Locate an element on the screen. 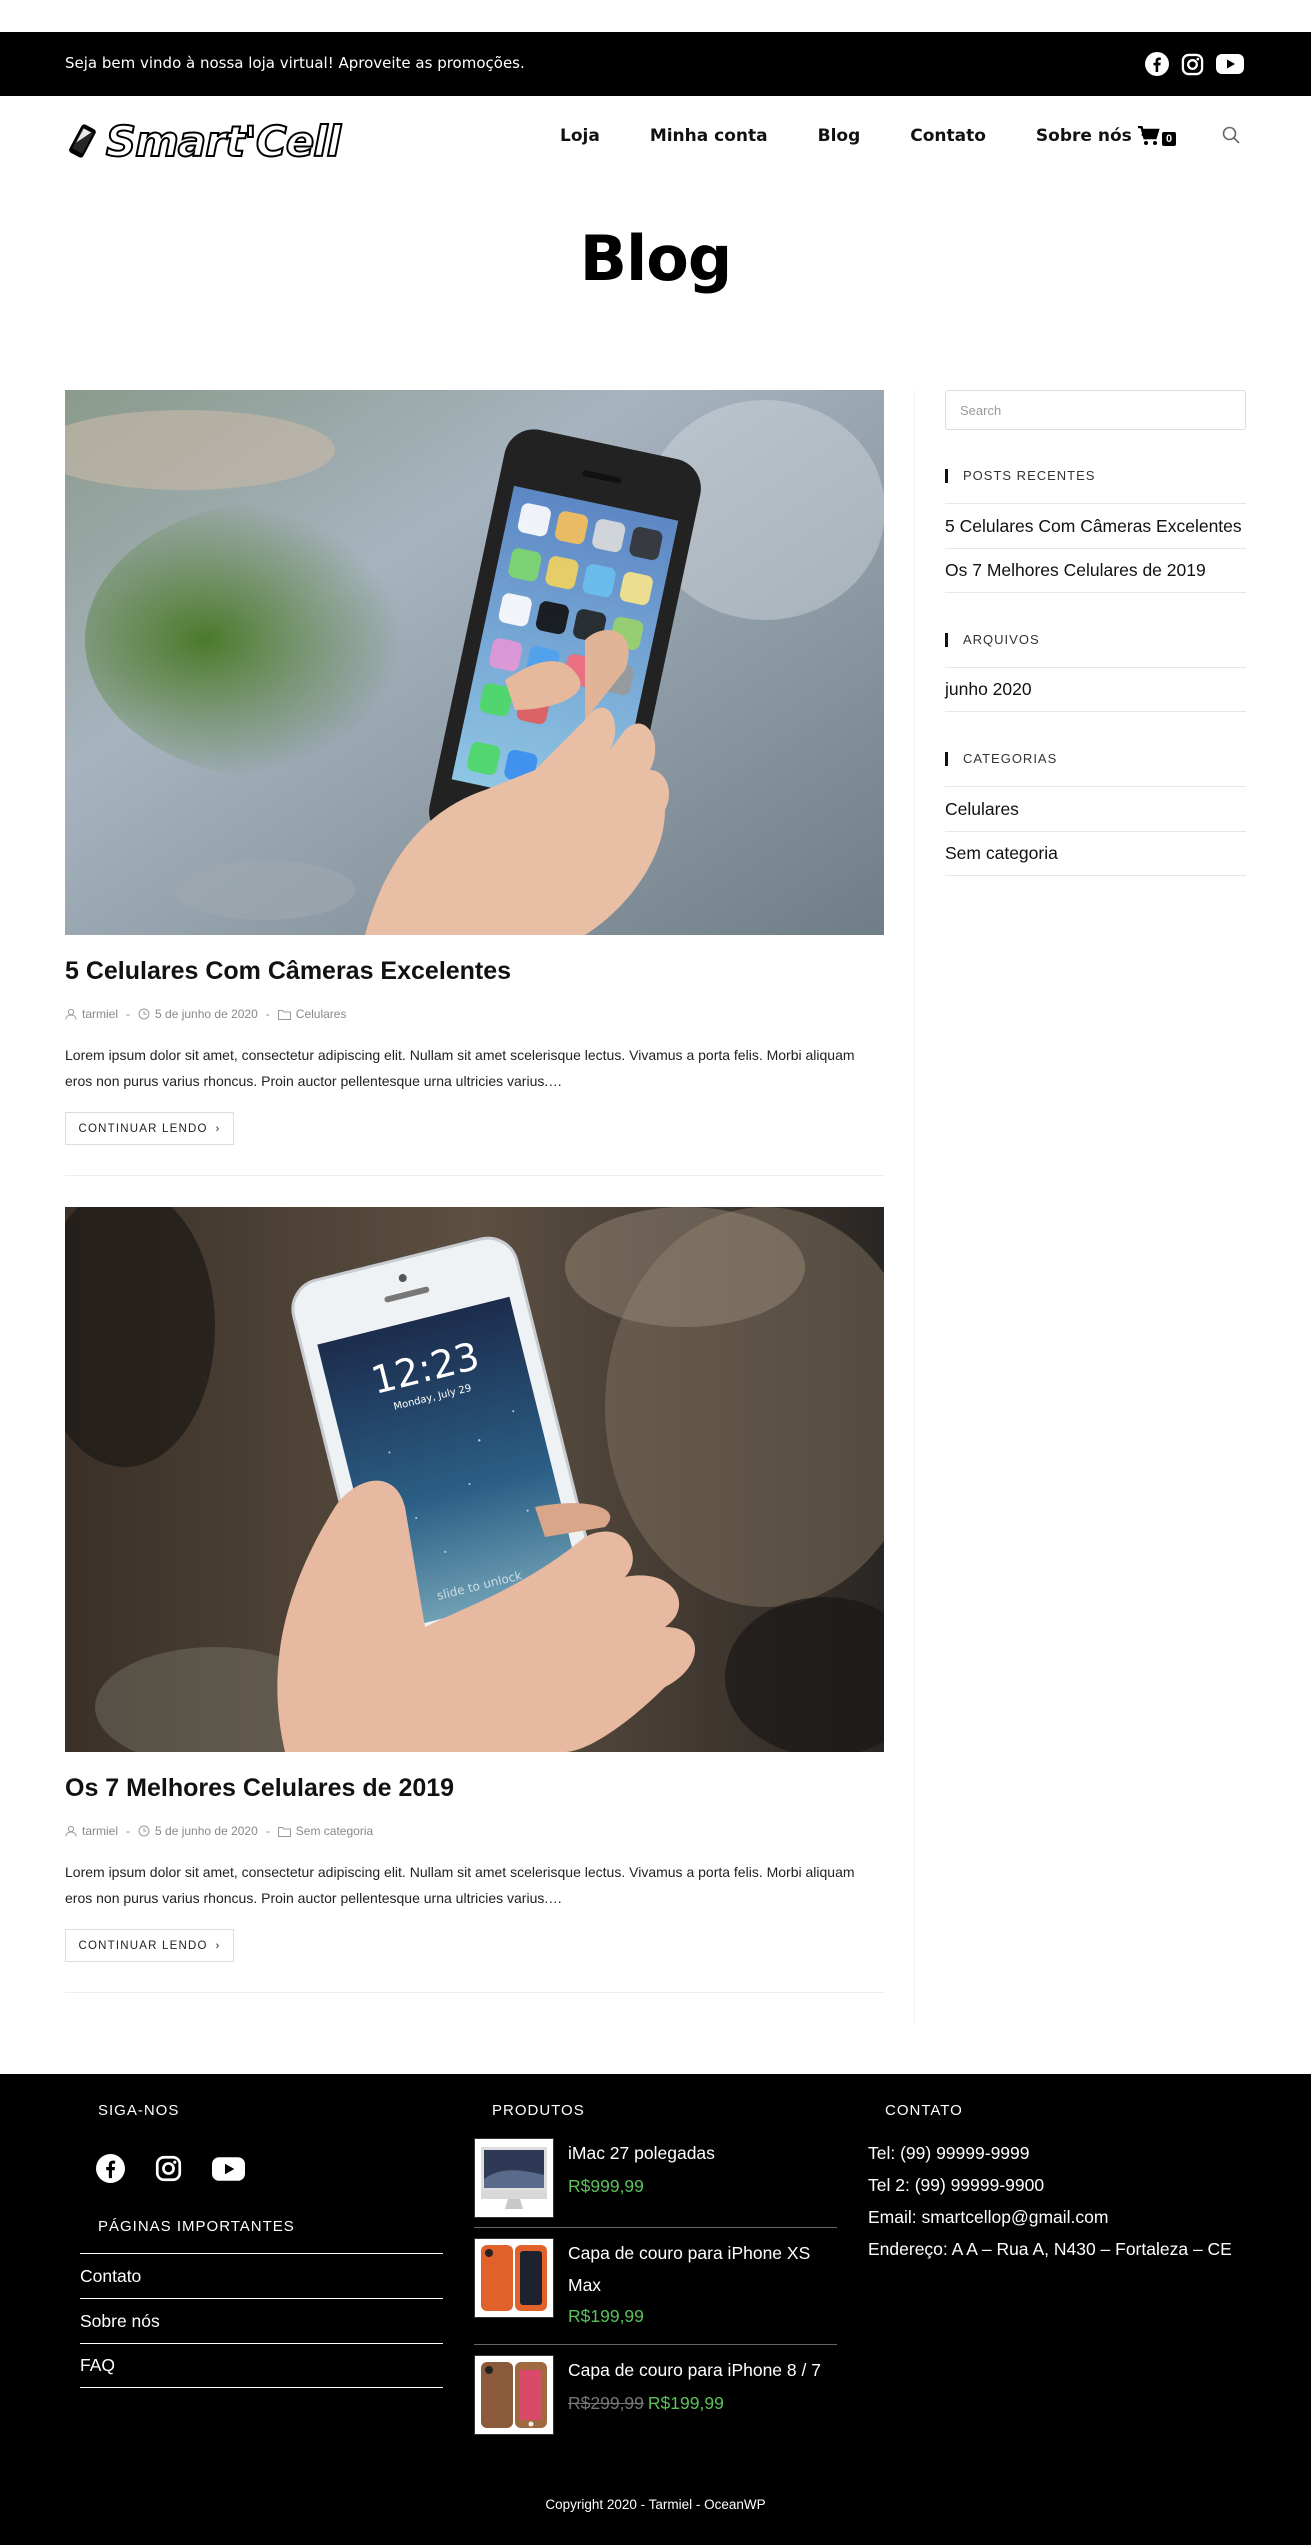  post-thumbnail: 12:23 Monday, July 29 slide to unlock is located at coordinates (474, 1479).